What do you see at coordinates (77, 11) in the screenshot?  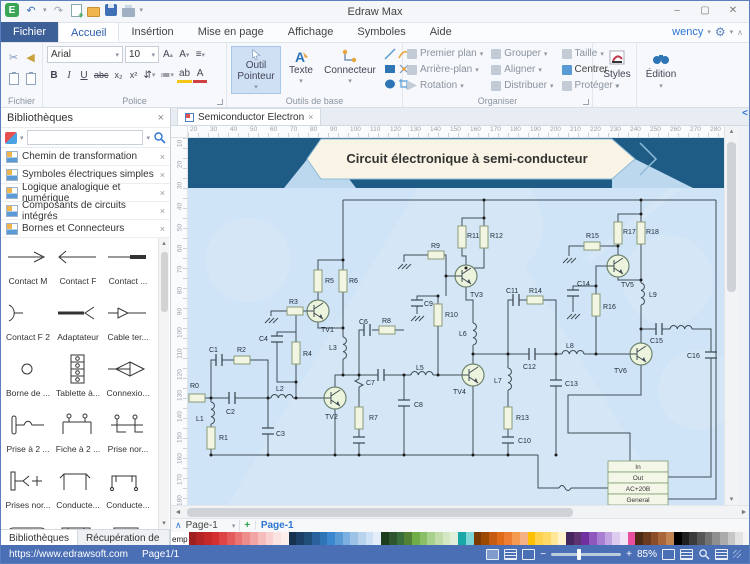 I see `new-document-icon` at bounding box center [77, 11].